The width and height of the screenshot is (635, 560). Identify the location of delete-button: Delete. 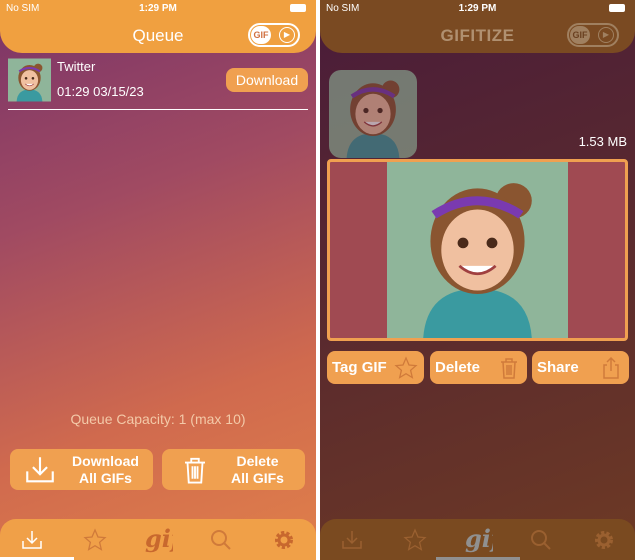
(478, 367).